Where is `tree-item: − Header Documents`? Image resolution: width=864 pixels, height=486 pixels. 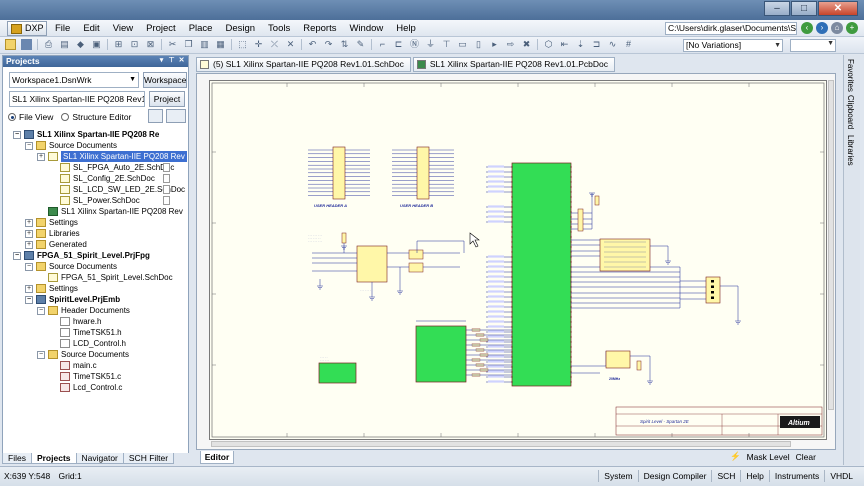 tree-item: − Header Documents is located at coordinates (83, 310).